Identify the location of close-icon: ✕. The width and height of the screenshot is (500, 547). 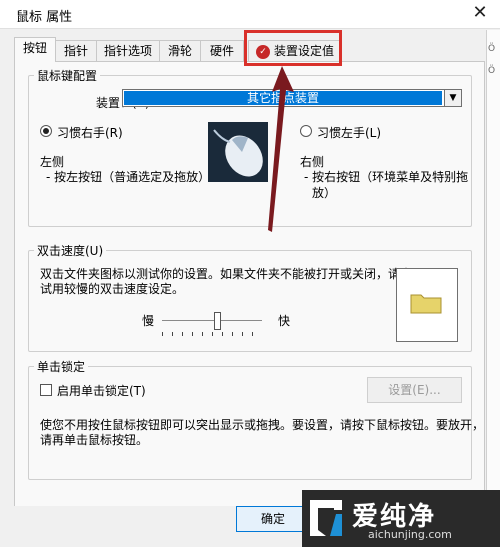
(480, 13).